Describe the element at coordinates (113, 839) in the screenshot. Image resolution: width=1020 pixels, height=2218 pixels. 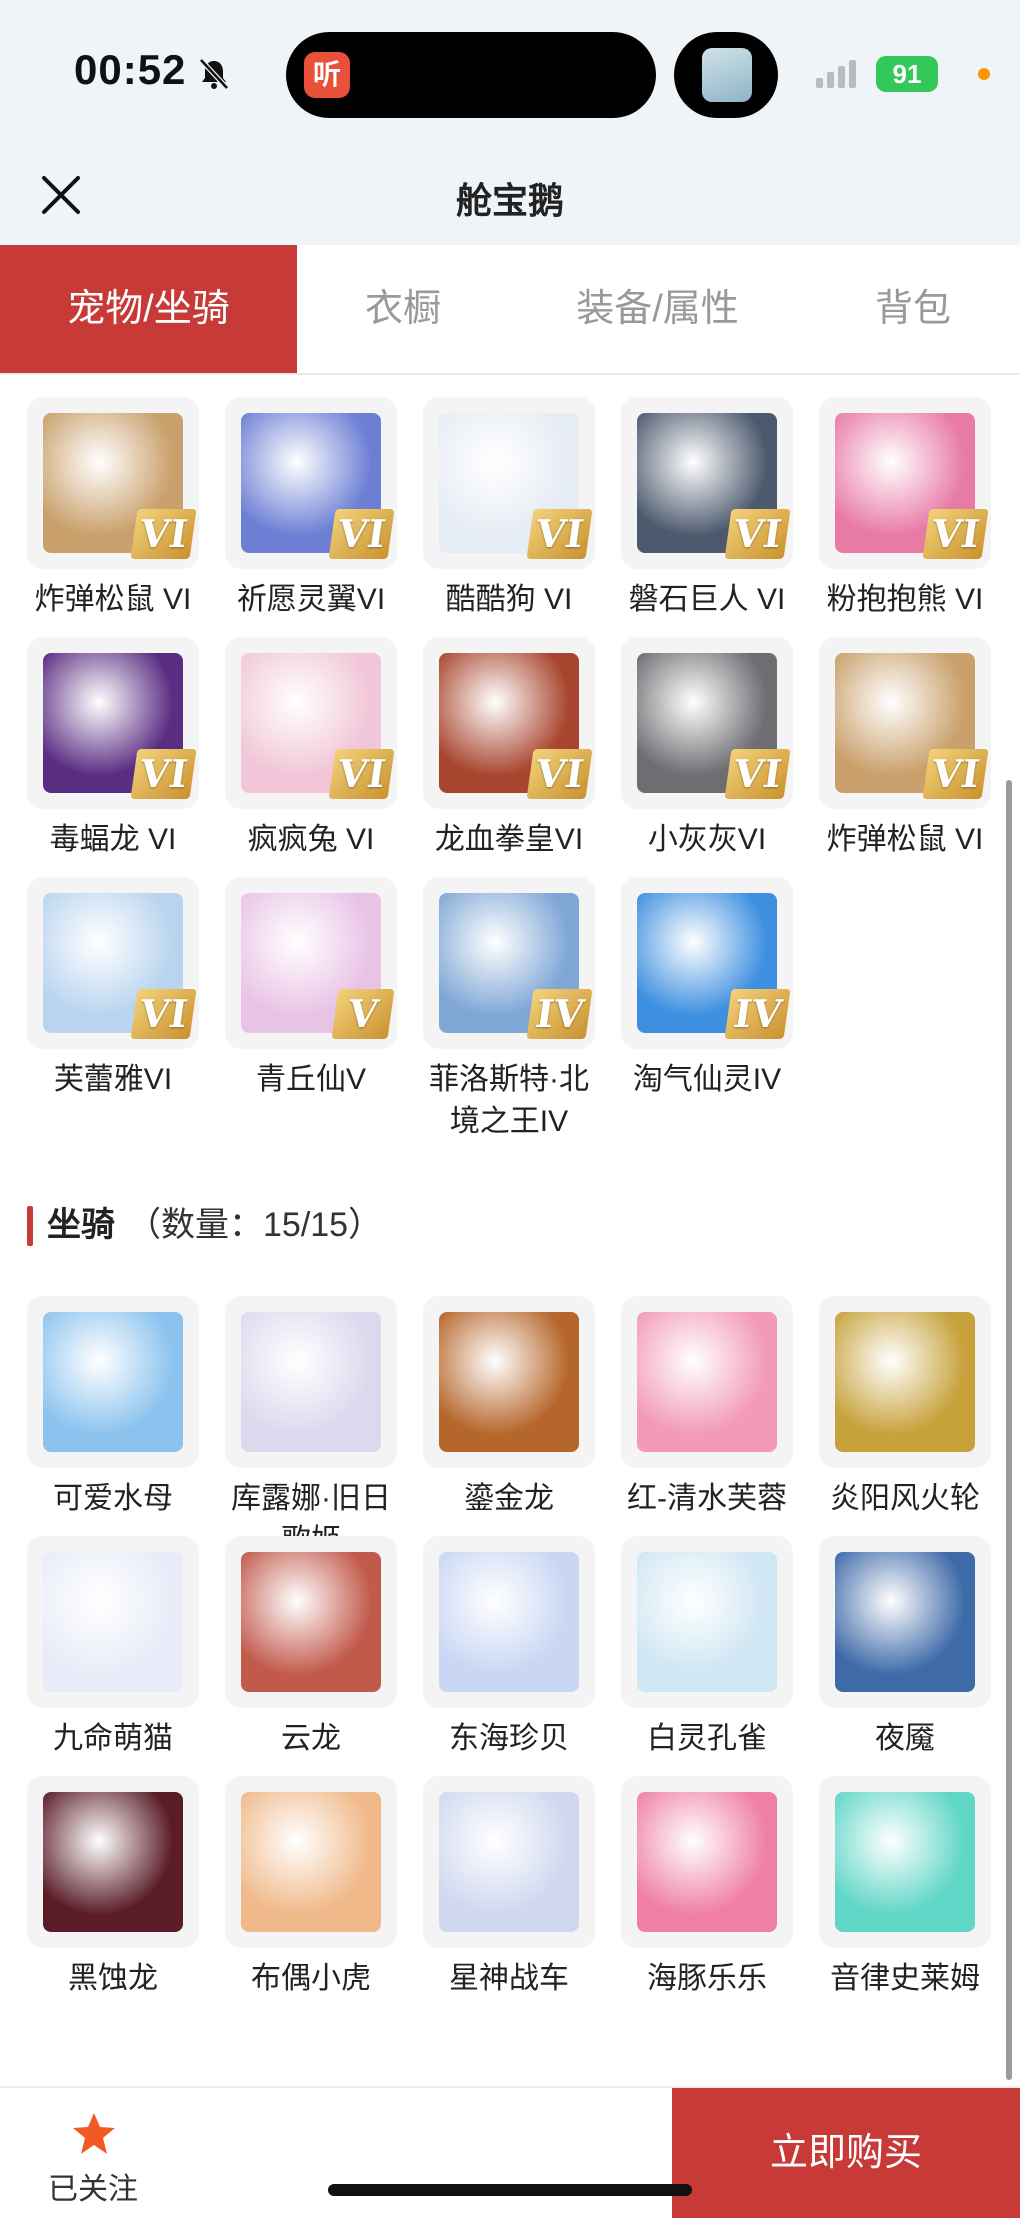
I see `item-name: 毒蝠龙 VI` at that location.